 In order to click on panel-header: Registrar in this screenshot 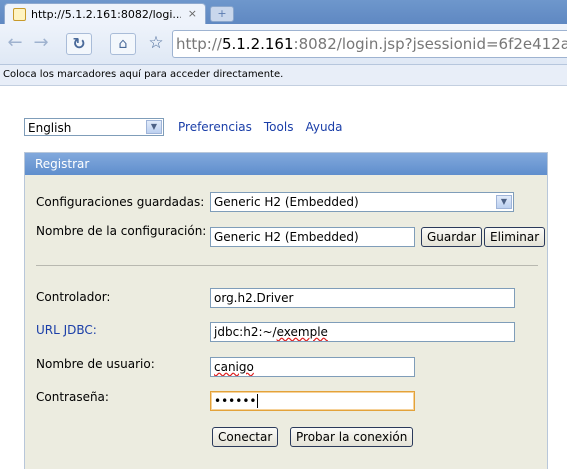, I will do `click(286, 164)`.